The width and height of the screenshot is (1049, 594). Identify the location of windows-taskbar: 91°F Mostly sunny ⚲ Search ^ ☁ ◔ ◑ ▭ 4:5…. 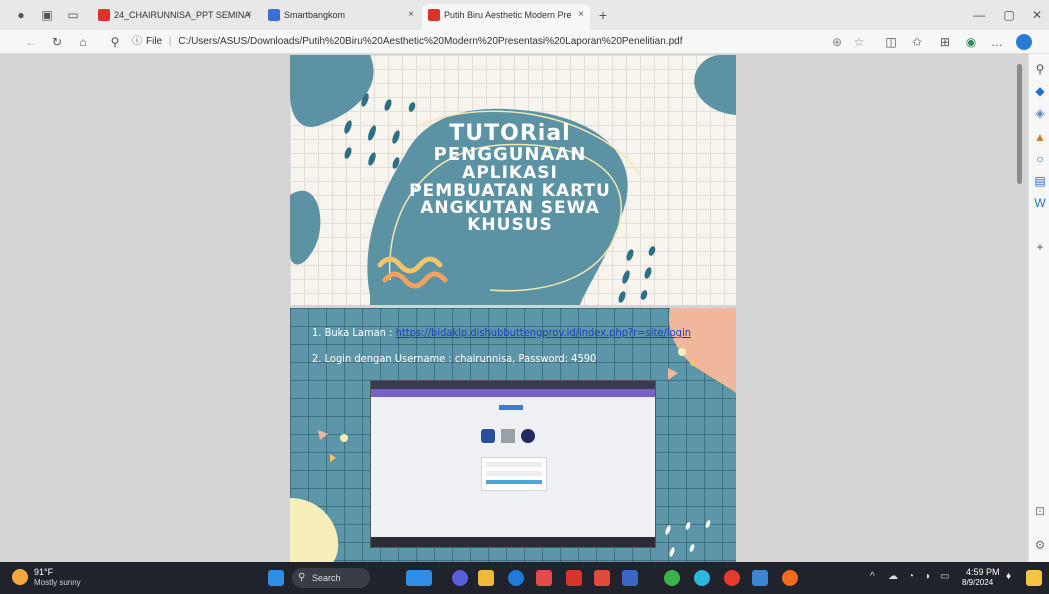
(524, 578).